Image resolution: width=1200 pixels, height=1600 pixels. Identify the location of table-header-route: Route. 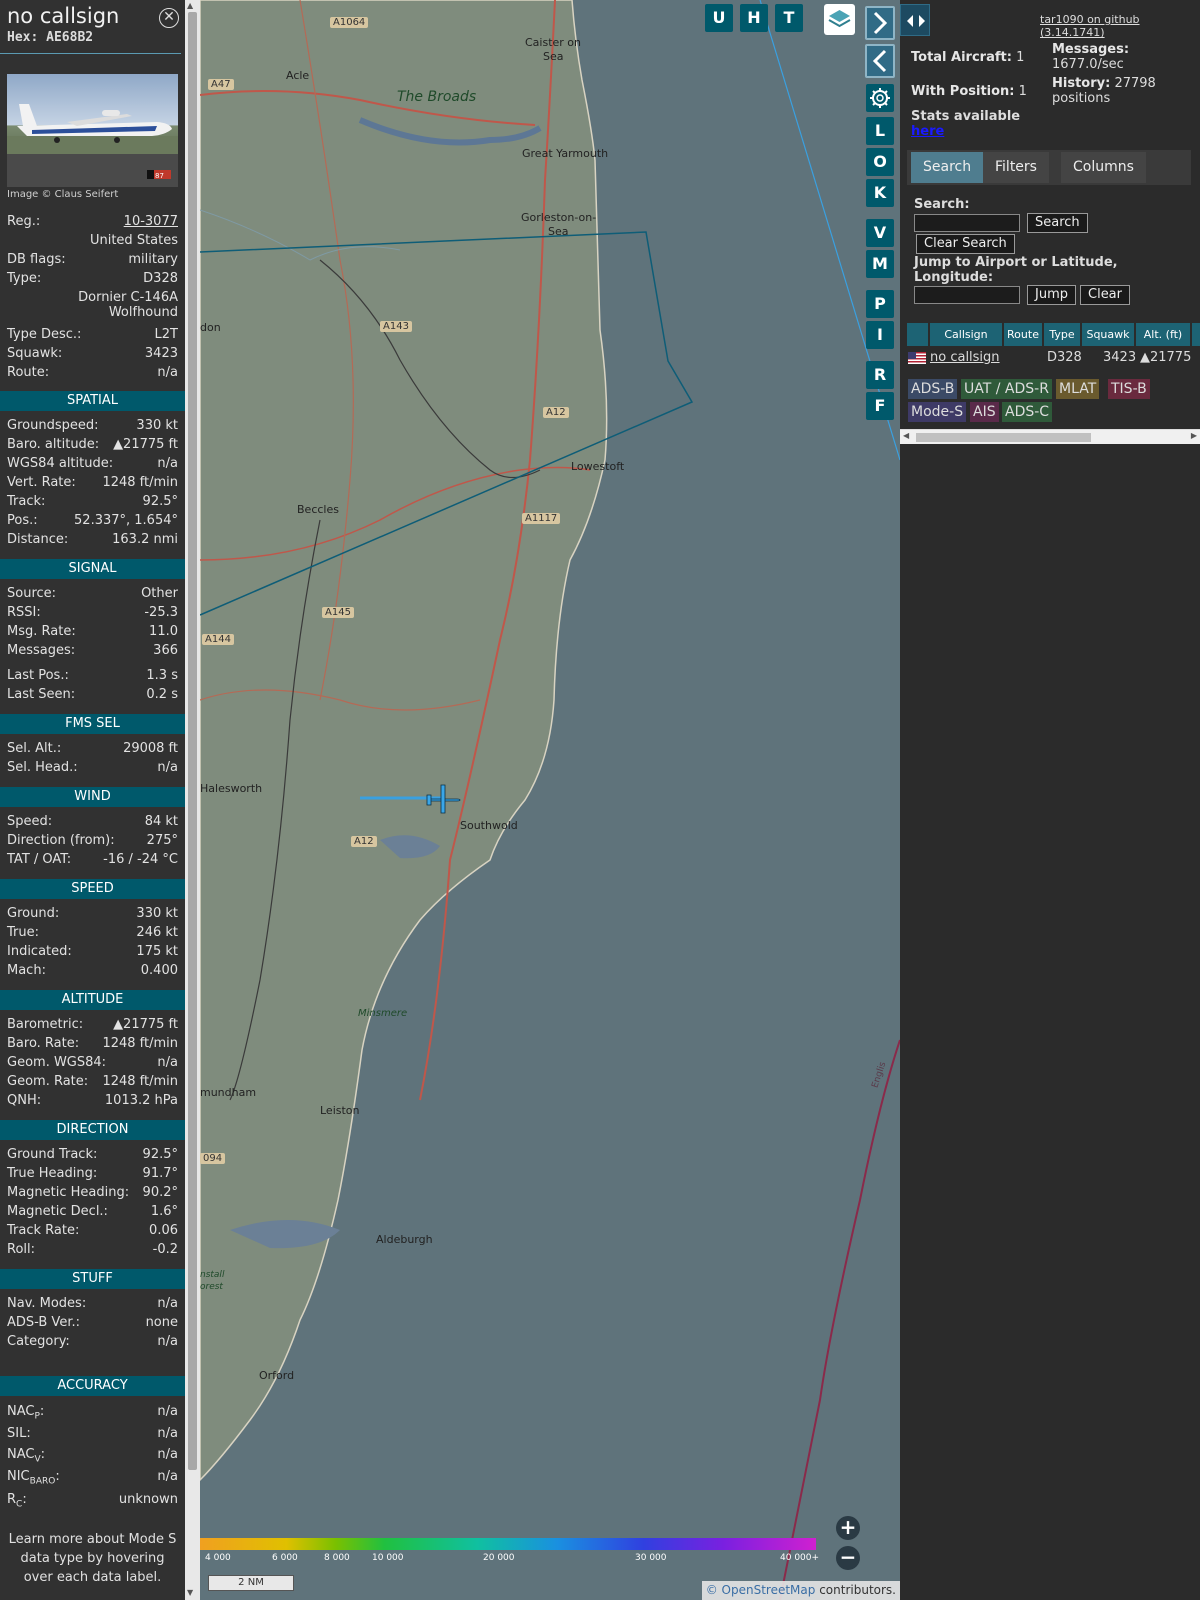
(1023, 334).